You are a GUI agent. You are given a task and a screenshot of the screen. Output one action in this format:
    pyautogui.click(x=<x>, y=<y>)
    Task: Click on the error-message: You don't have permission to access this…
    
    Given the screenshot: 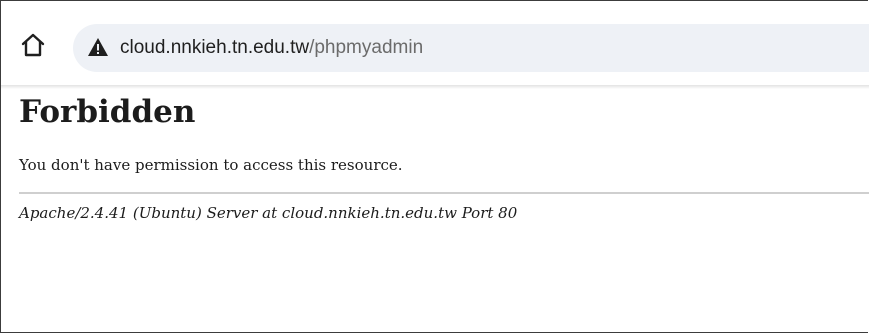 What is the action you would take?
    pyautogui.click(x=211, y=165)
    